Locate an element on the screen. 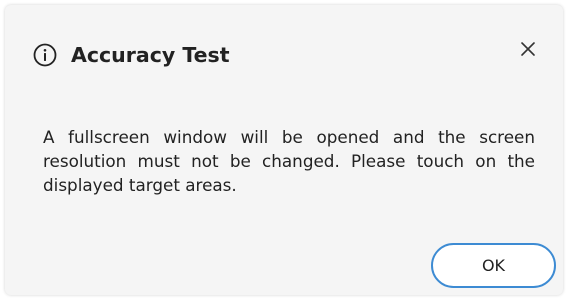 This screenshot has width=568, height=300. close-button is located at coordinates (528, 51).